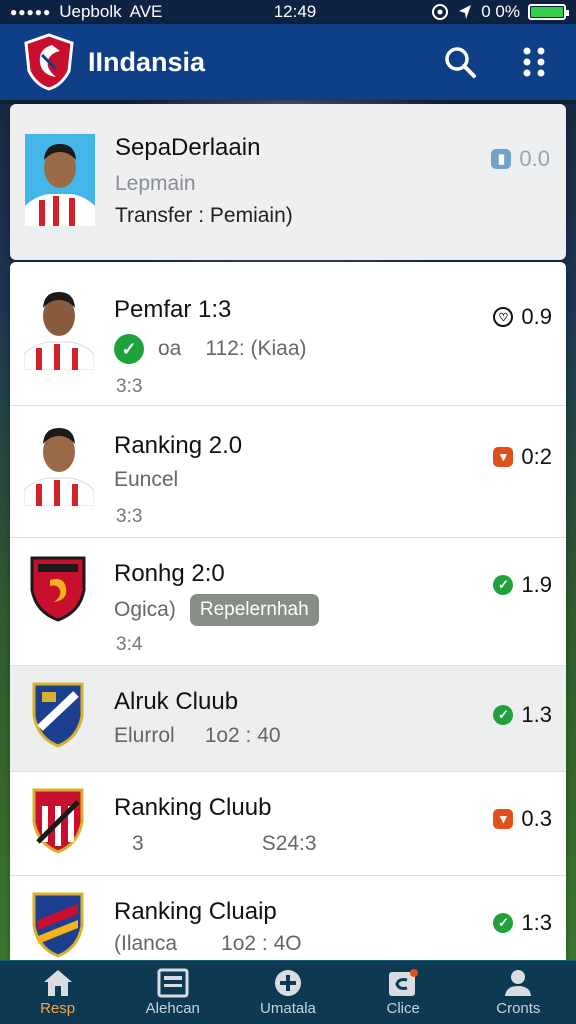 The image size is (576, 1024). What do you see at coordinates (169, 573) in the screenshot?
I see `item-name: Ronhg 2:0` at bounding box center [169, 573].